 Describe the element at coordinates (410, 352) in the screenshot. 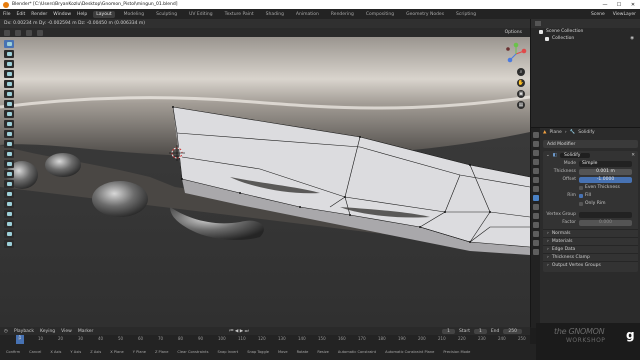

I see `status-hint: Automatic Constraint Plane` at that location.